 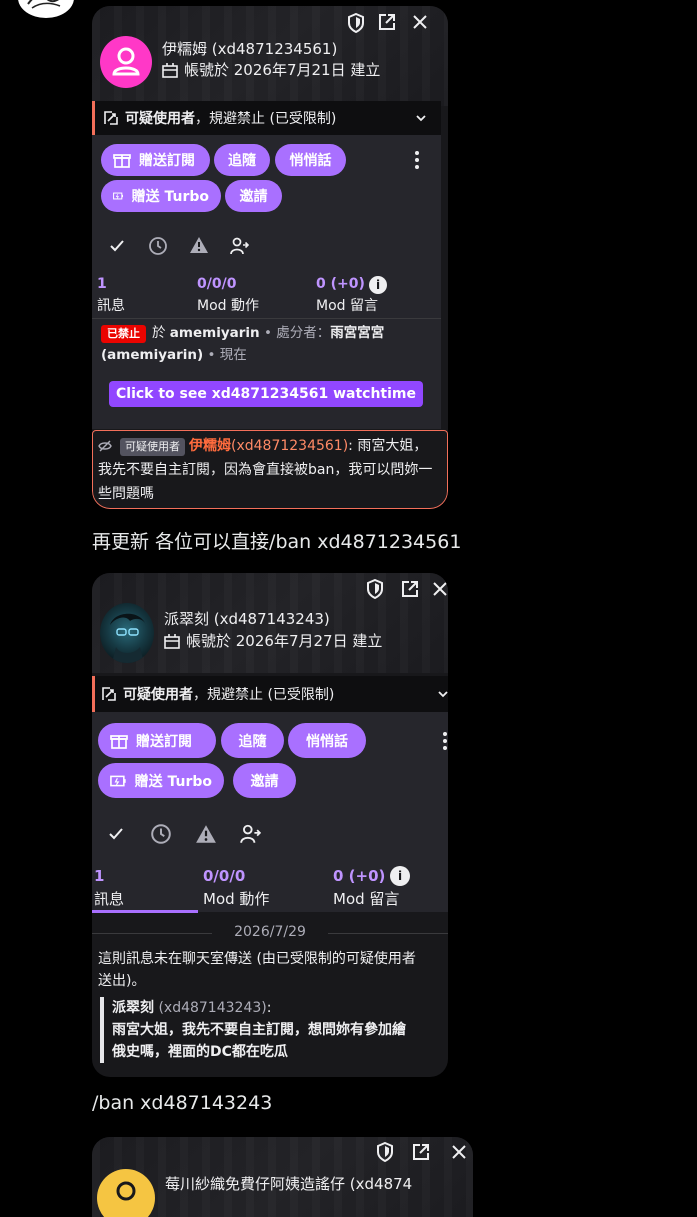 I want to click on display-name: 派翠刻 (xd487143243), so click(x=247, y=618).